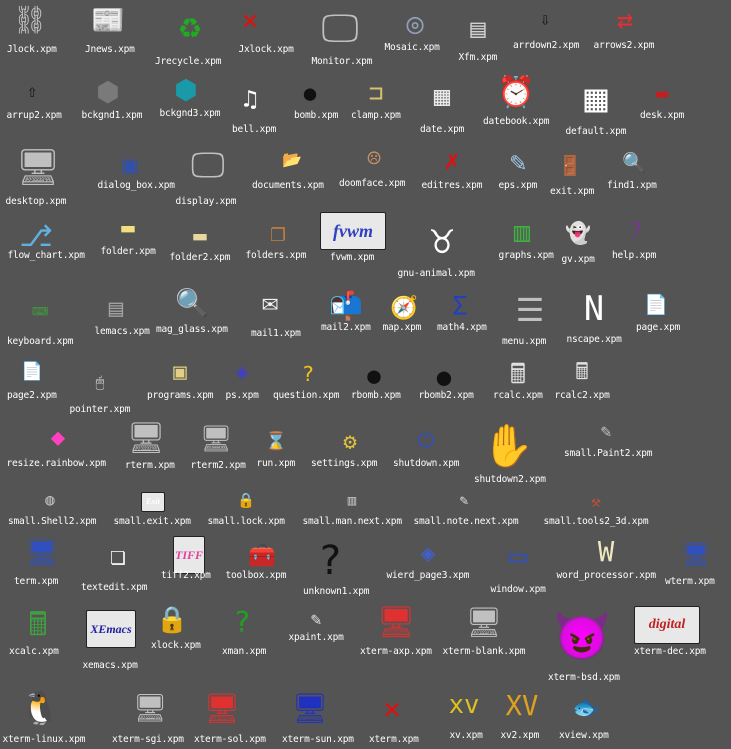 The height and width of the screenshot is (749, 731). Describe the element at coordinates (352, 500) in the screenshot. I see `man-pages-icon: ▥` at that location.